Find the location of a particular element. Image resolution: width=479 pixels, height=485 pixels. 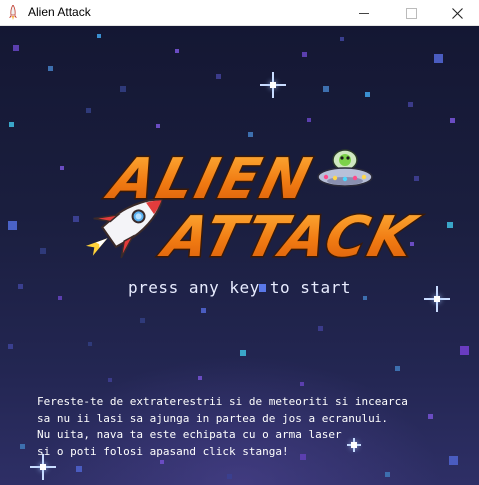

maximize-icon is located at coordinates (411, 13).